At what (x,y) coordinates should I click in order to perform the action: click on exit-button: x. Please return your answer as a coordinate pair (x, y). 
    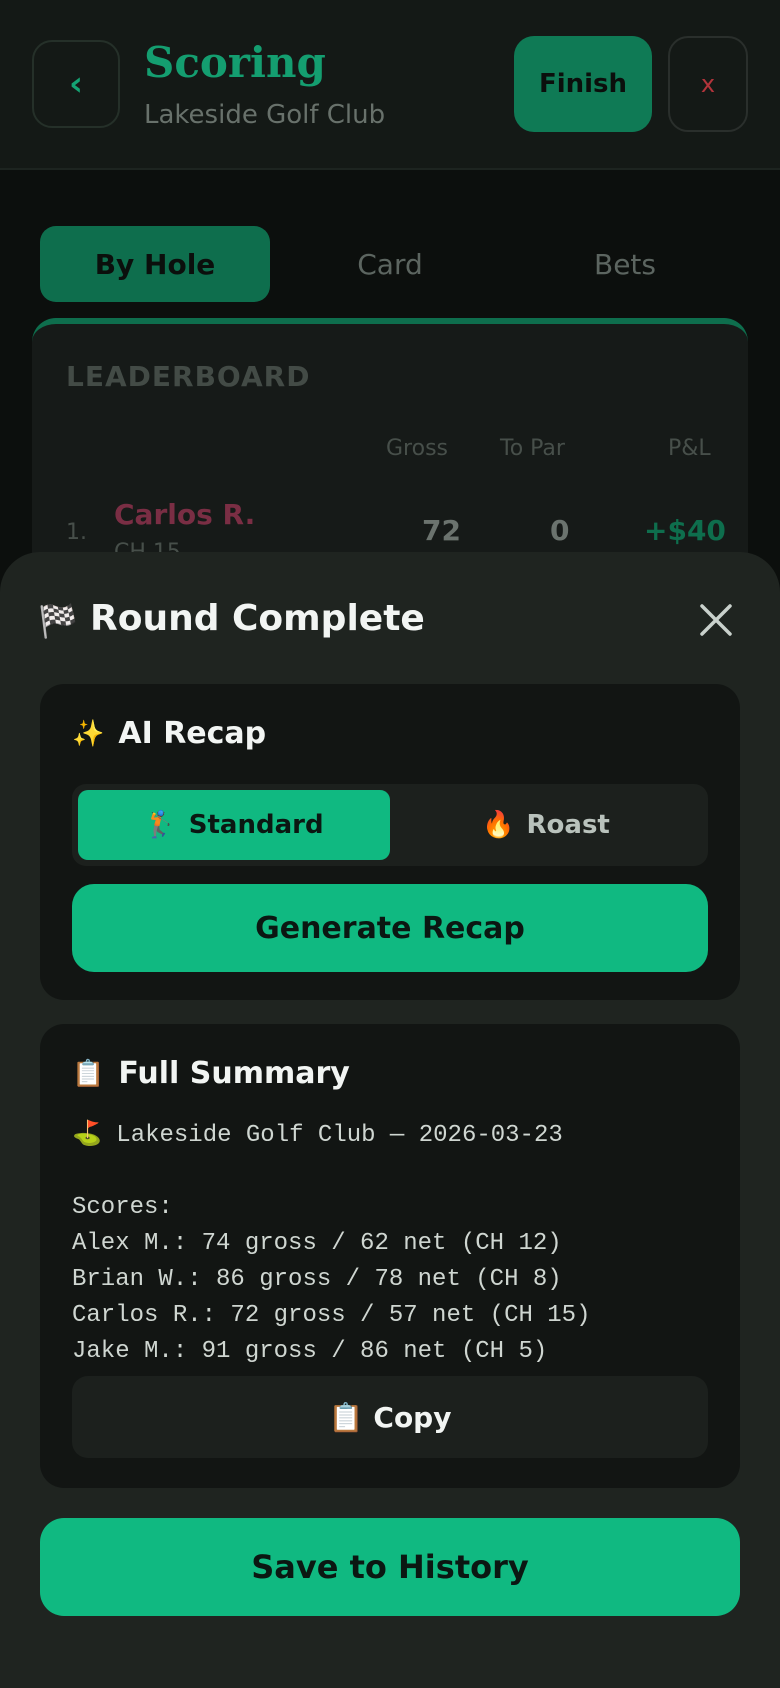
    Looking at the image, I should click on (708, 84).